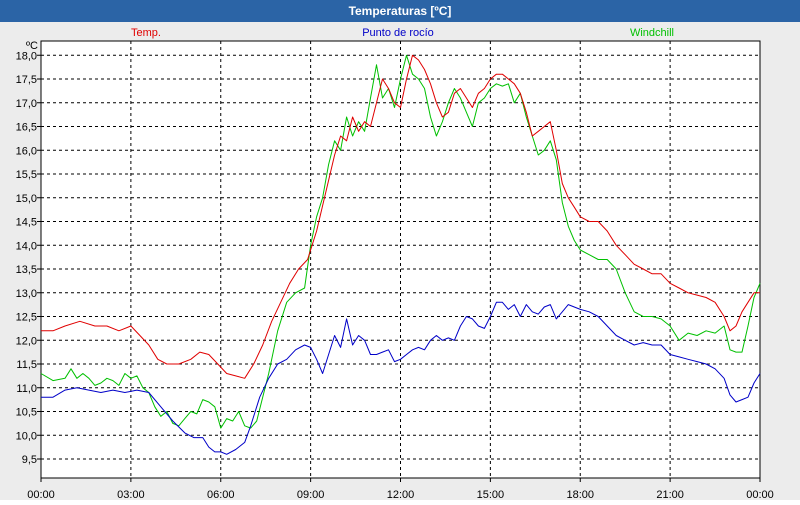 The height and width of the screenshot is (505, 800). What do you see at coordinates (26, 199) in the screenshot?
I see `y-tick-label: 15,0` at bounding box center [26, 199].